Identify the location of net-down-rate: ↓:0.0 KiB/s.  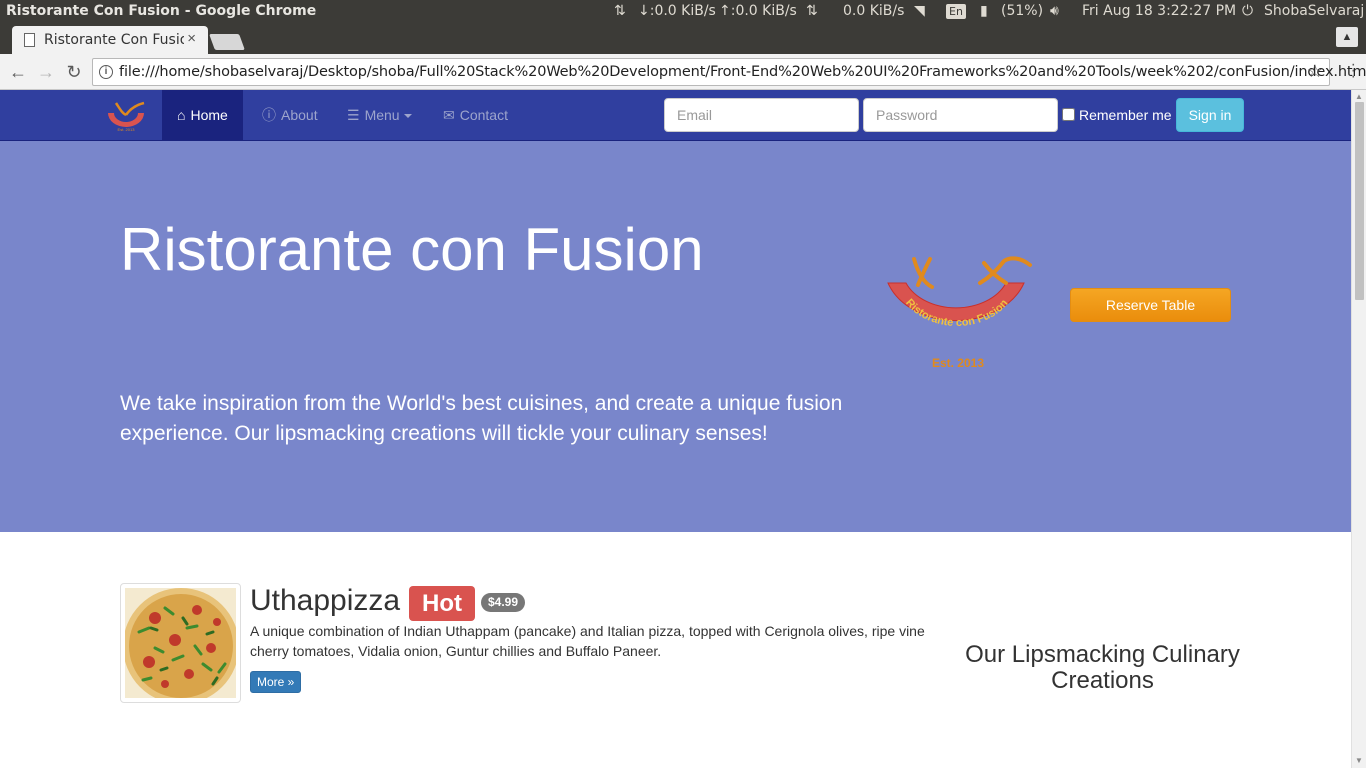
(677, 11).